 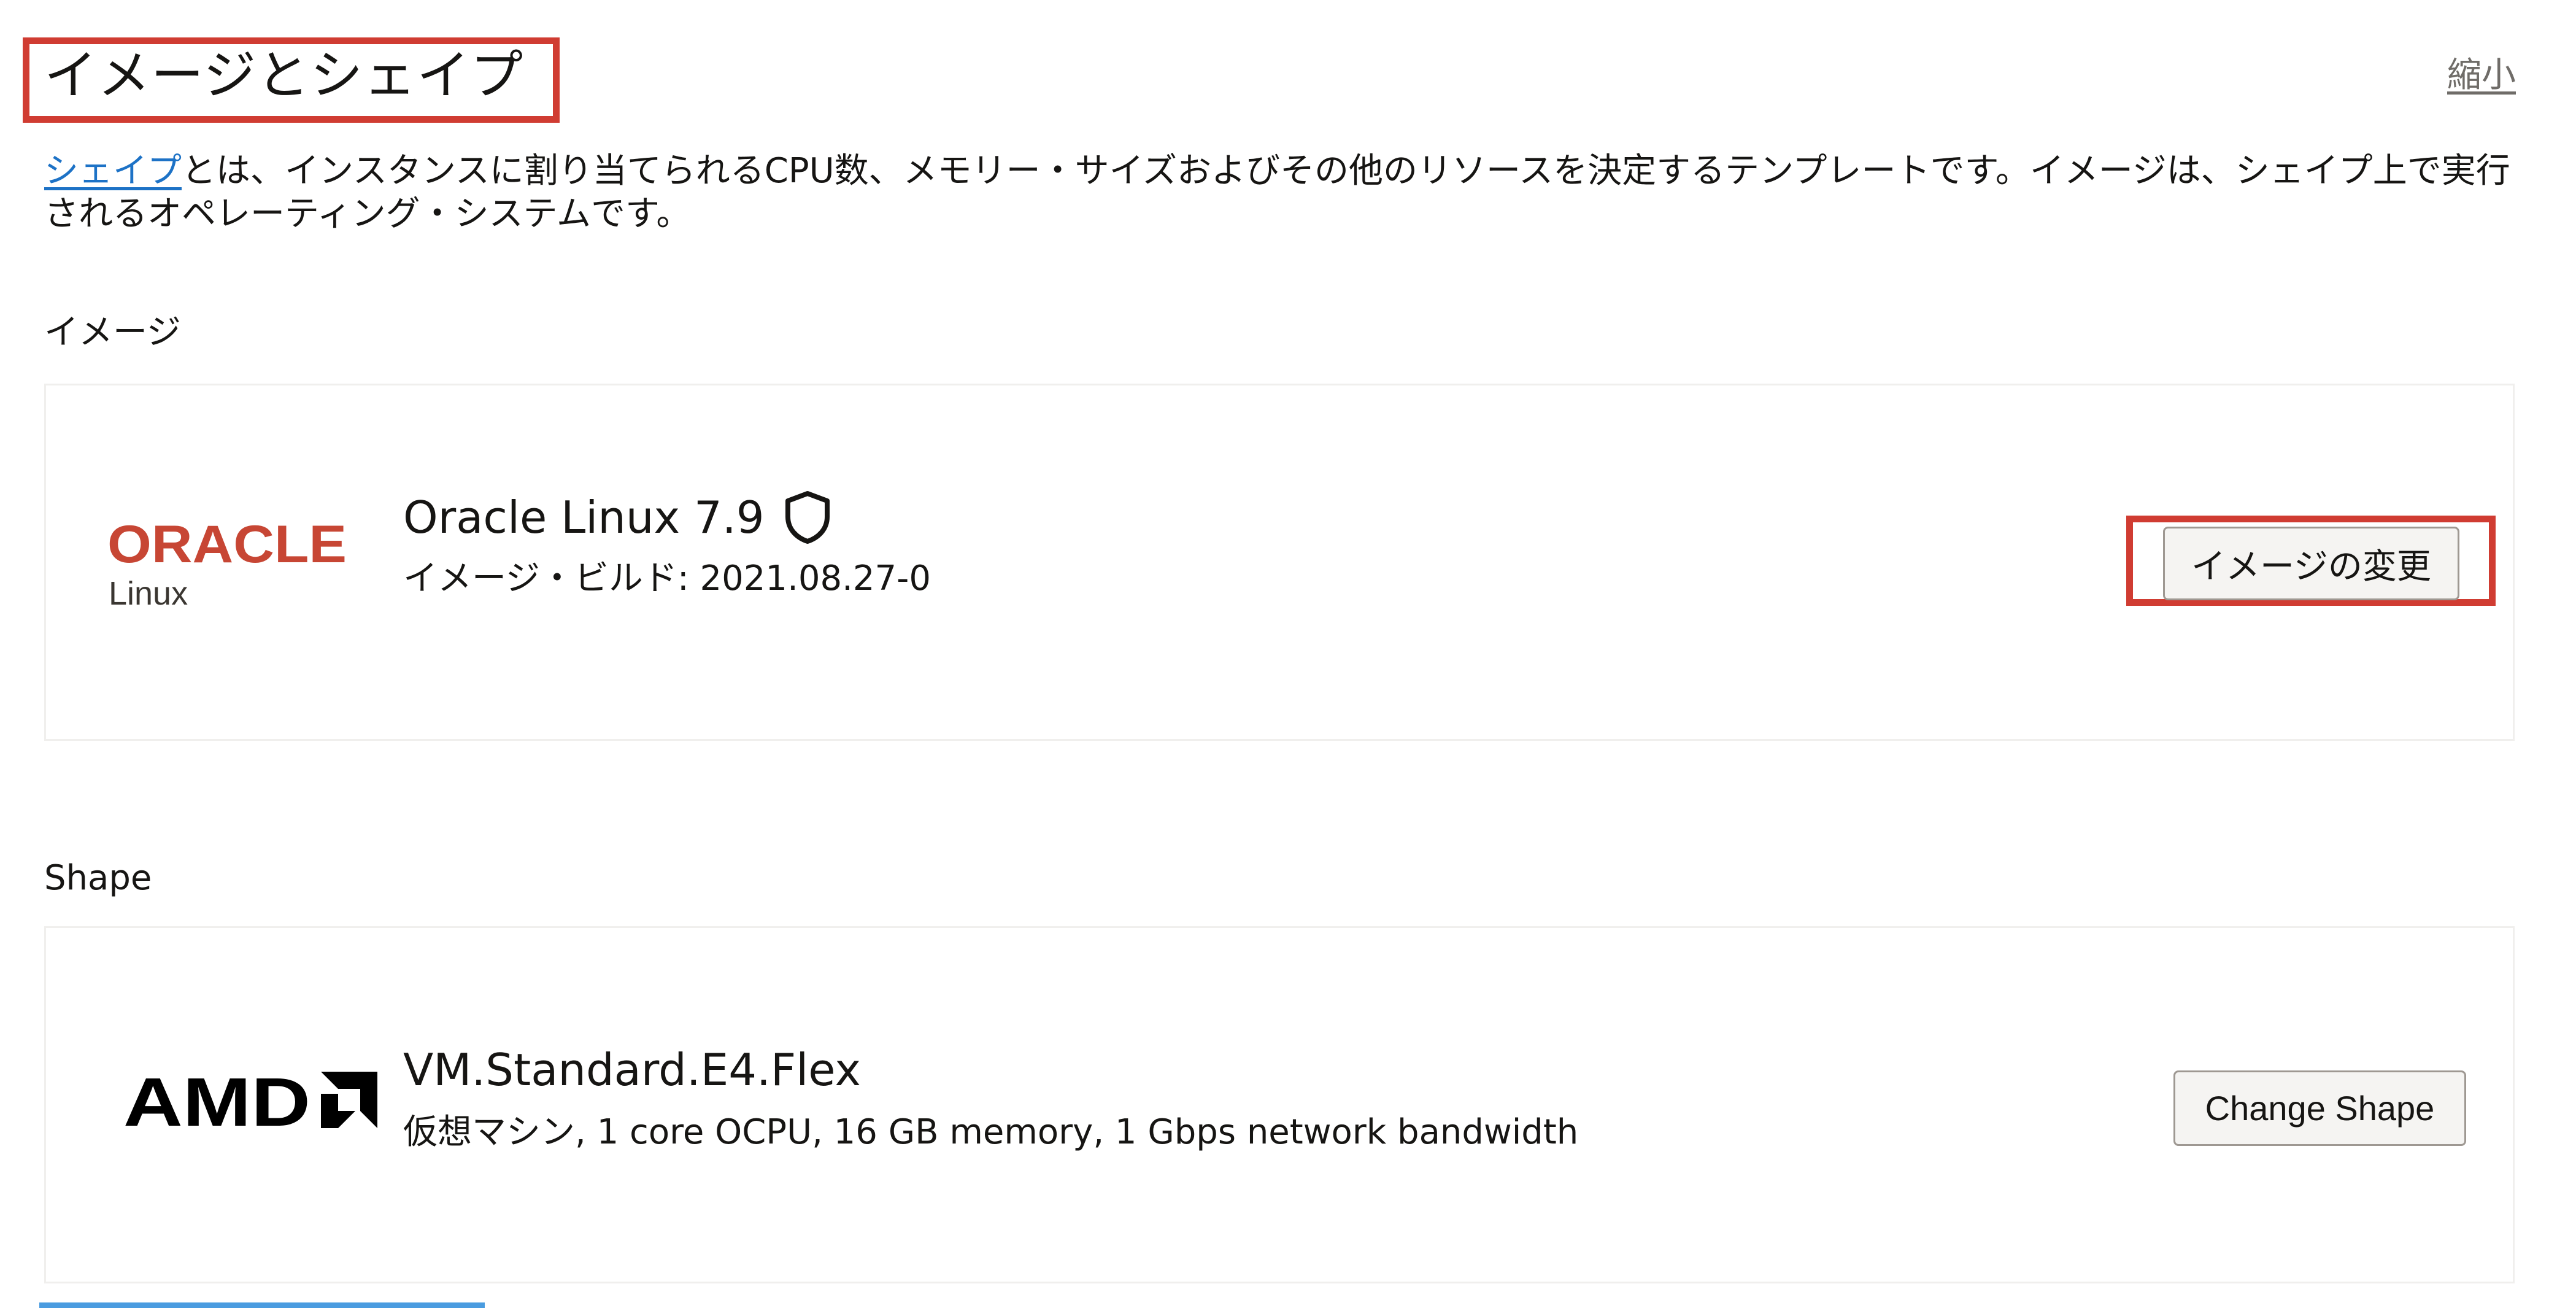 What do you see at coordinates (284, 76) in the screenshot?
I see `section-title: イメージとシェイプ` at bounding box center [284, 76].